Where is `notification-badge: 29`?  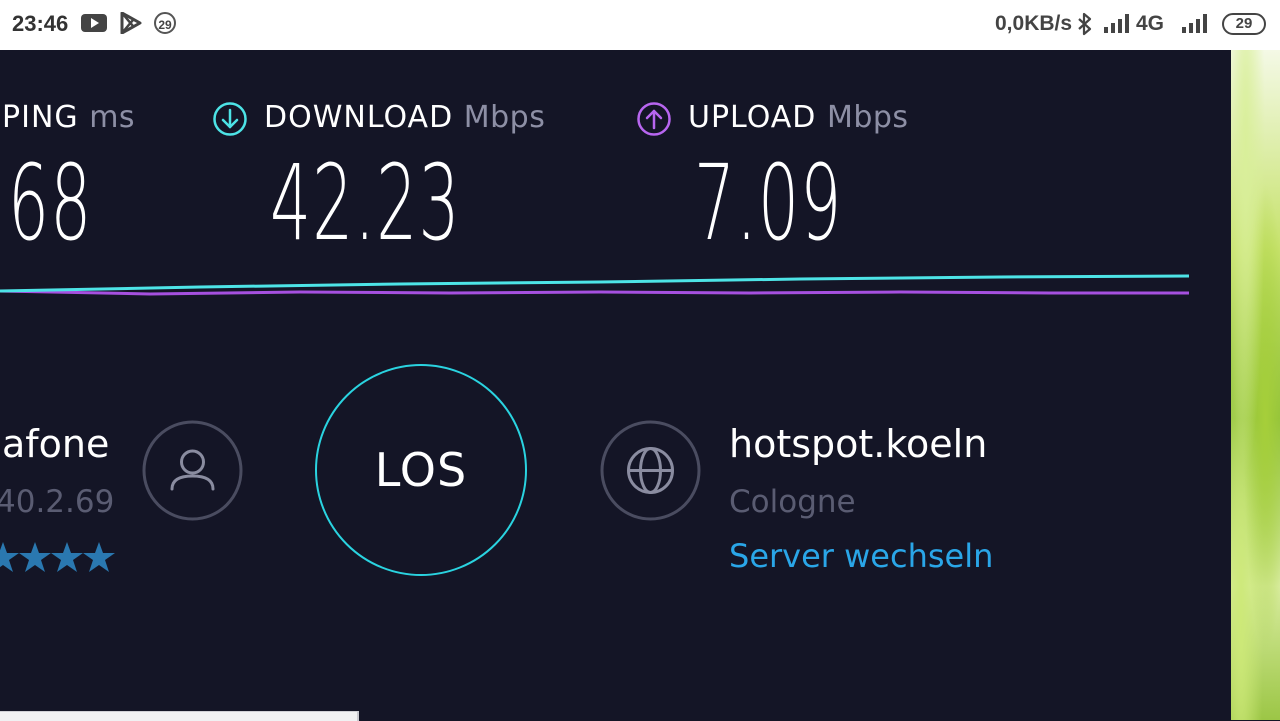 notification-badge: 29 is located at coordinates (165, 23).